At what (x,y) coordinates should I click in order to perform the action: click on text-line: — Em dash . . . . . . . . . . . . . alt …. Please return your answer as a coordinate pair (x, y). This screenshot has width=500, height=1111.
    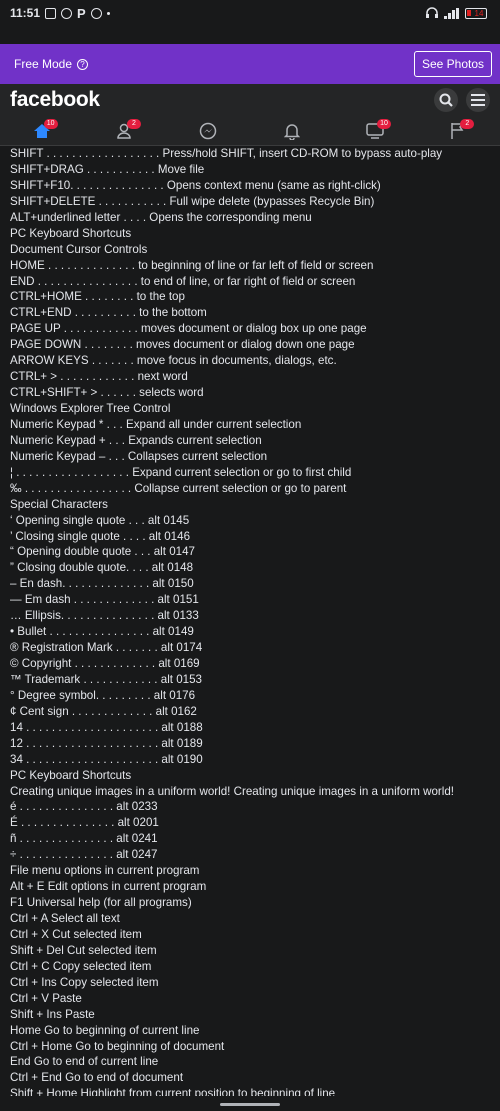
    Looking at the image, I should click on (104, 600).